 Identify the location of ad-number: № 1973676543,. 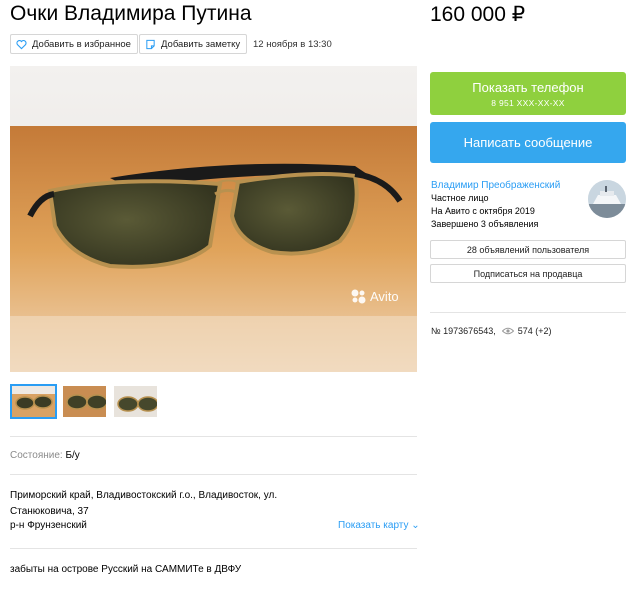
(463, 331).